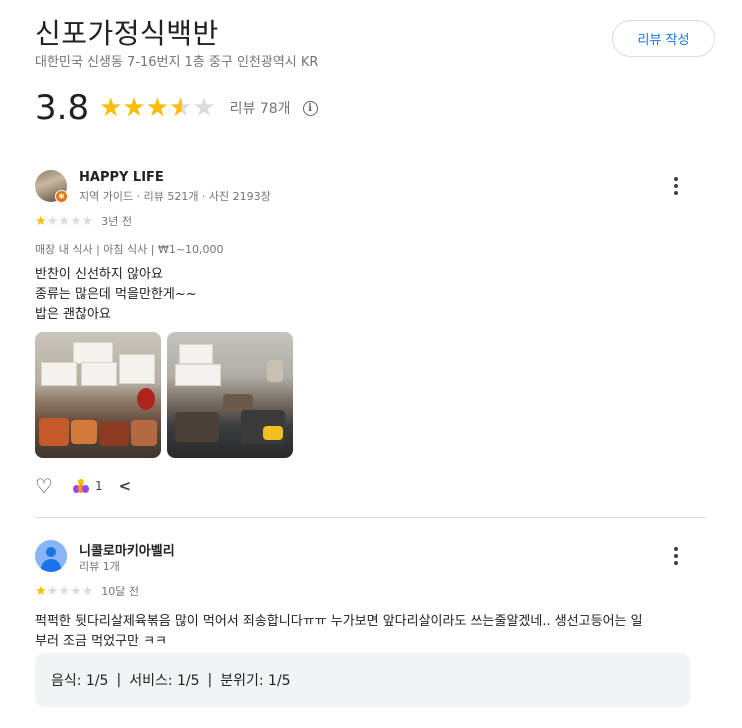 This screenshot has height=728, width=742. Describe the element at coordinates (44, 486) in the screenshot. I see `heart-icon: ♡` at that location.